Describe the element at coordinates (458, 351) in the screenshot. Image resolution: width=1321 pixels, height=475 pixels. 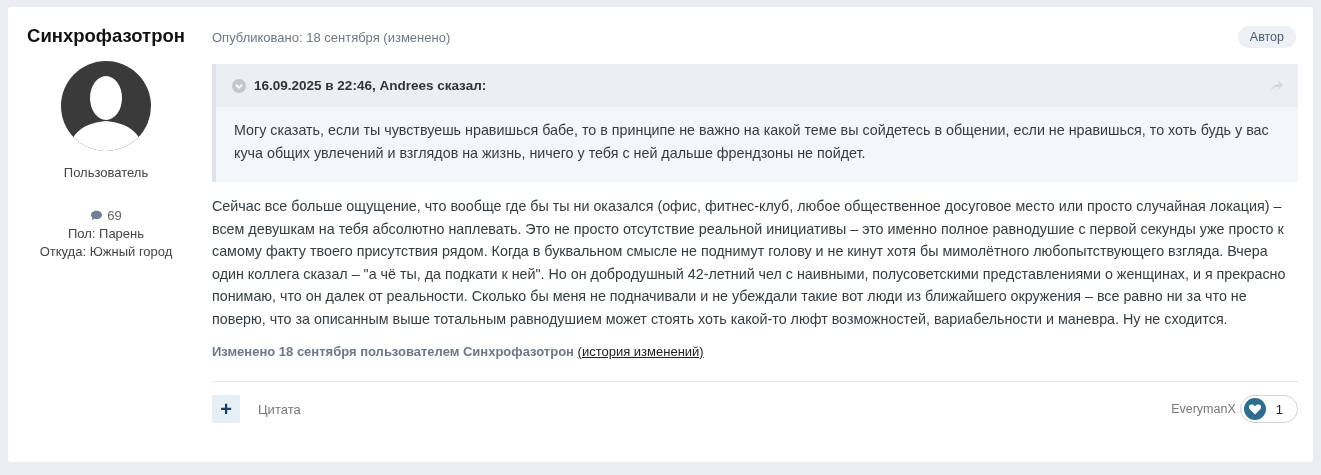
I see `edit-note: Изменено 18 сентября пользователем Синхрофазотрон (история изменений)` at that location.